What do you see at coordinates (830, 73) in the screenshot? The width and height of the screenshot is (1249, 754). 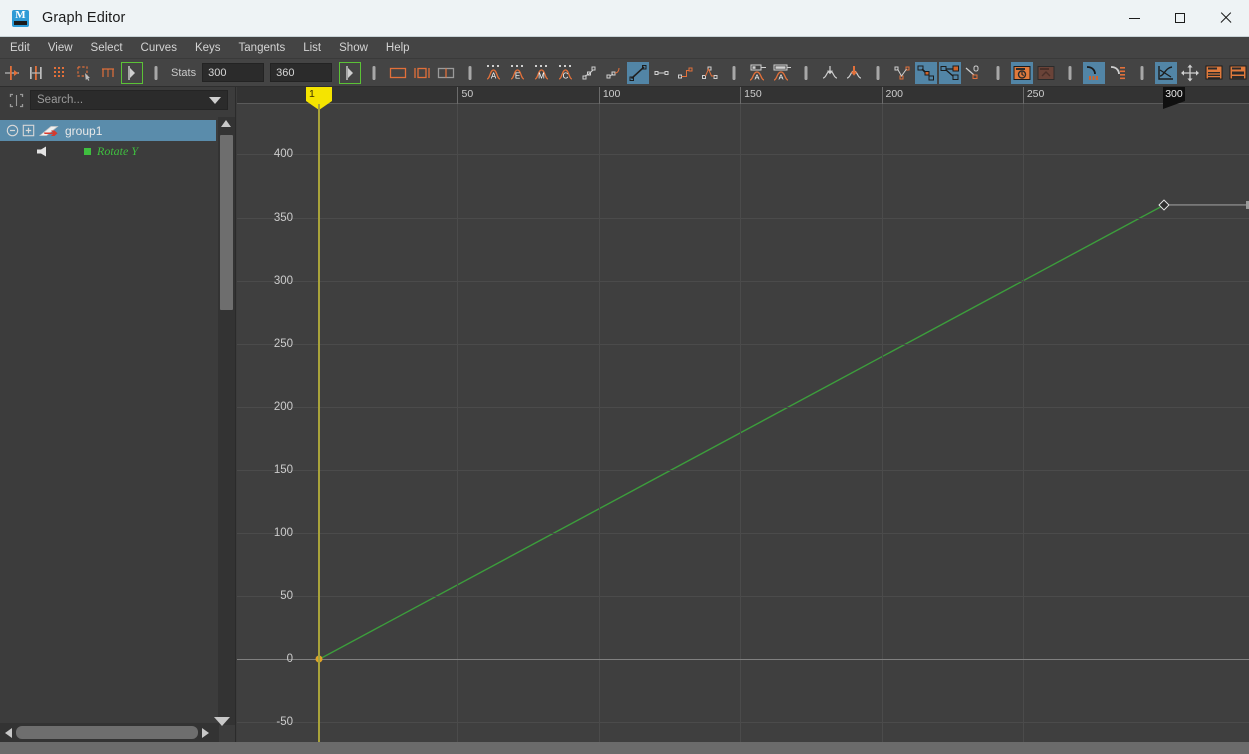 I see `snap-to-time-icon` at bounding box center [830, 73].